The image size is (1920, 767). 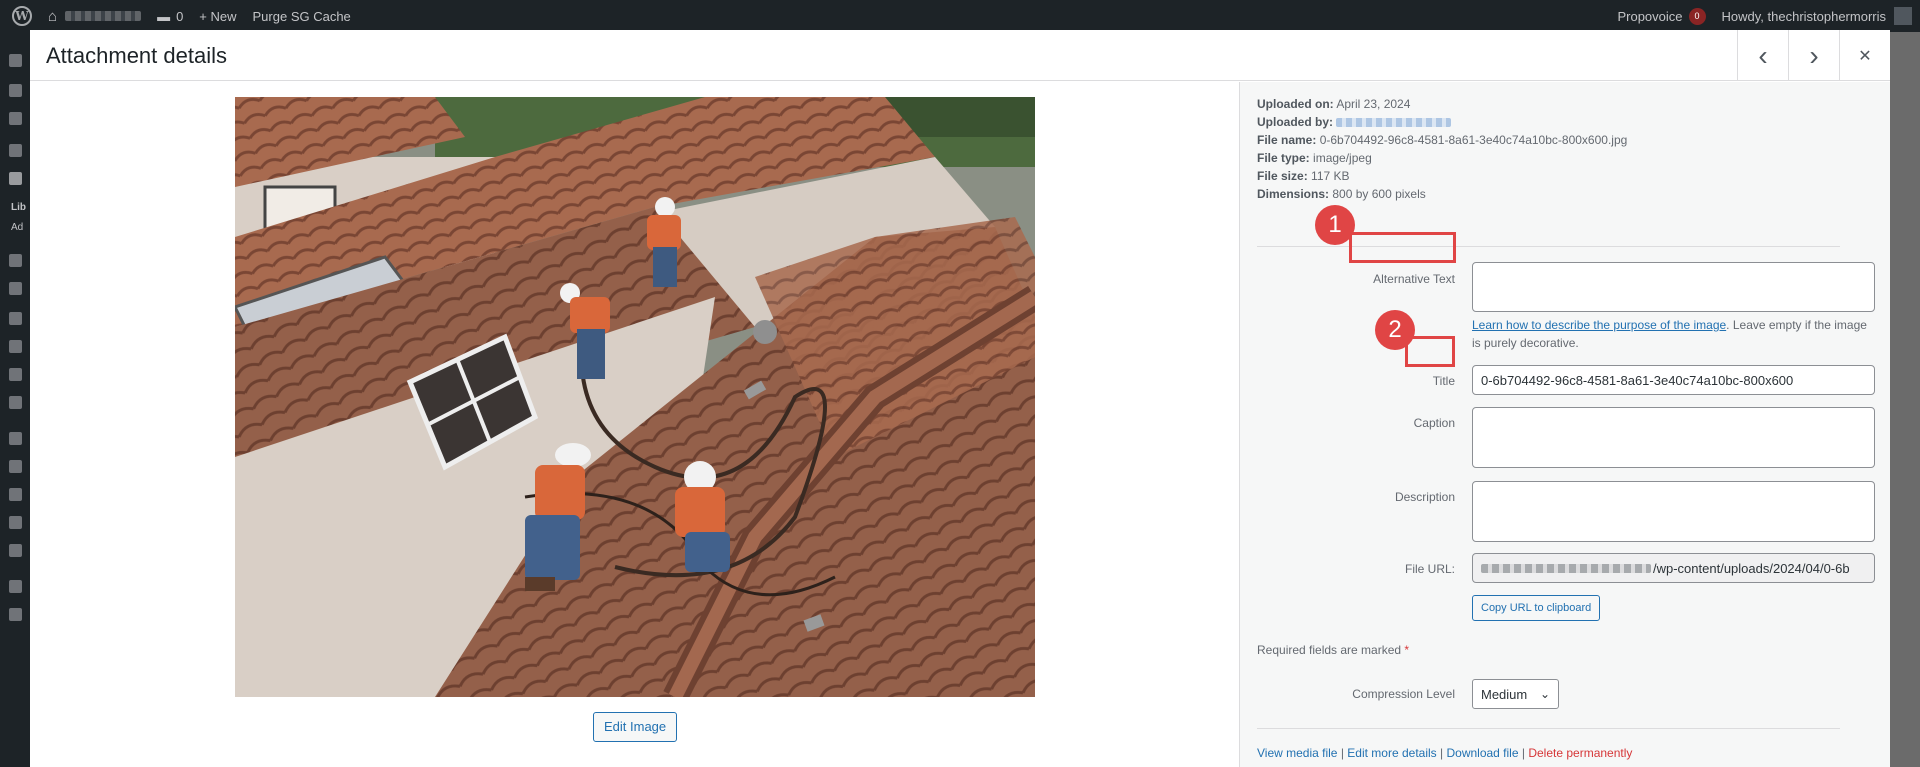 I want to click on copy-url-button: Copy URL to clipboard, so click(x=1536, y=608).